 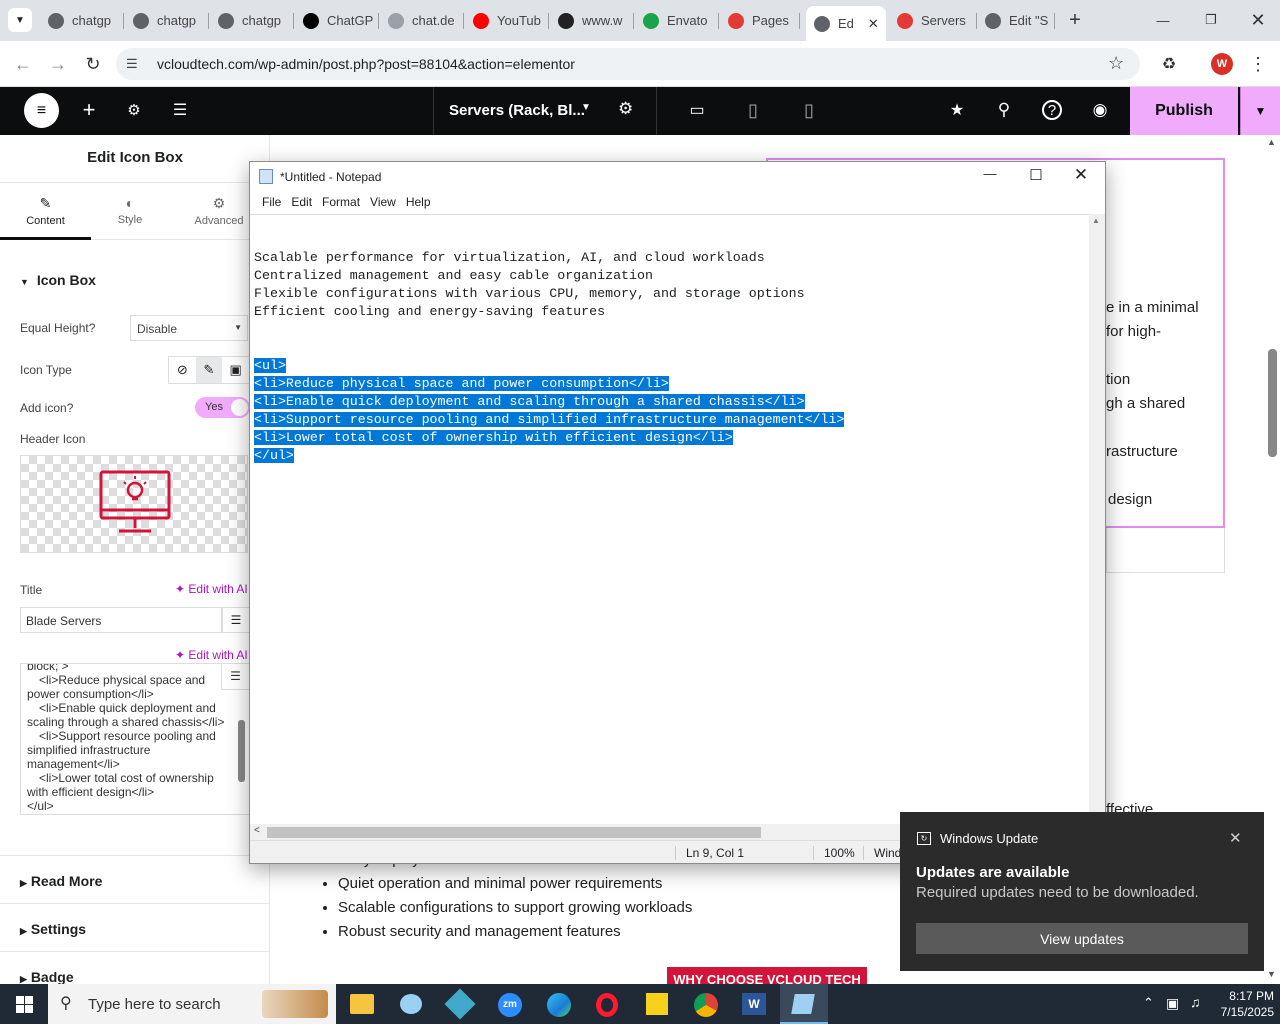 What do you see at coordinates (134, 967) in the screenshot?
I see `section-badge: ▶ Badge` at bounding box center [134, 967].